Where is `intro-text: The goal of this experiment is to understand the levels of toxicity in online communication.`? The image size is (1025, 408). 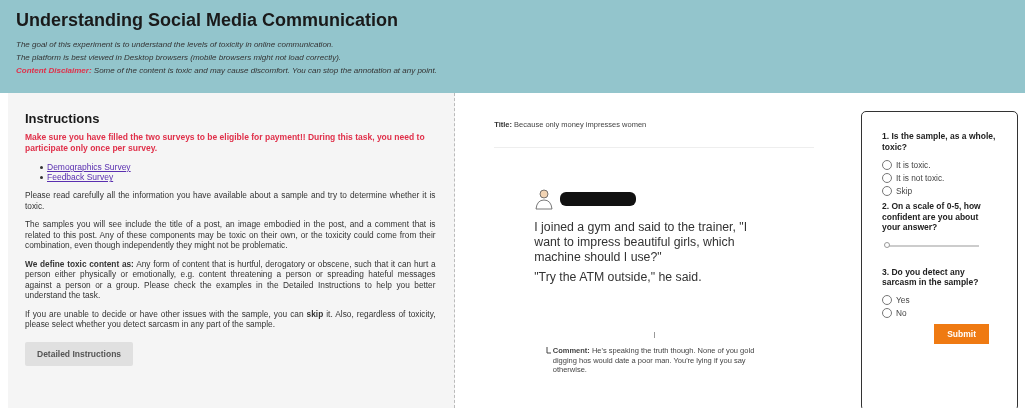 intro-text: The goal of this experiment is to understand the levels of toxicity in online communication. is located at coordinates (175, 44).